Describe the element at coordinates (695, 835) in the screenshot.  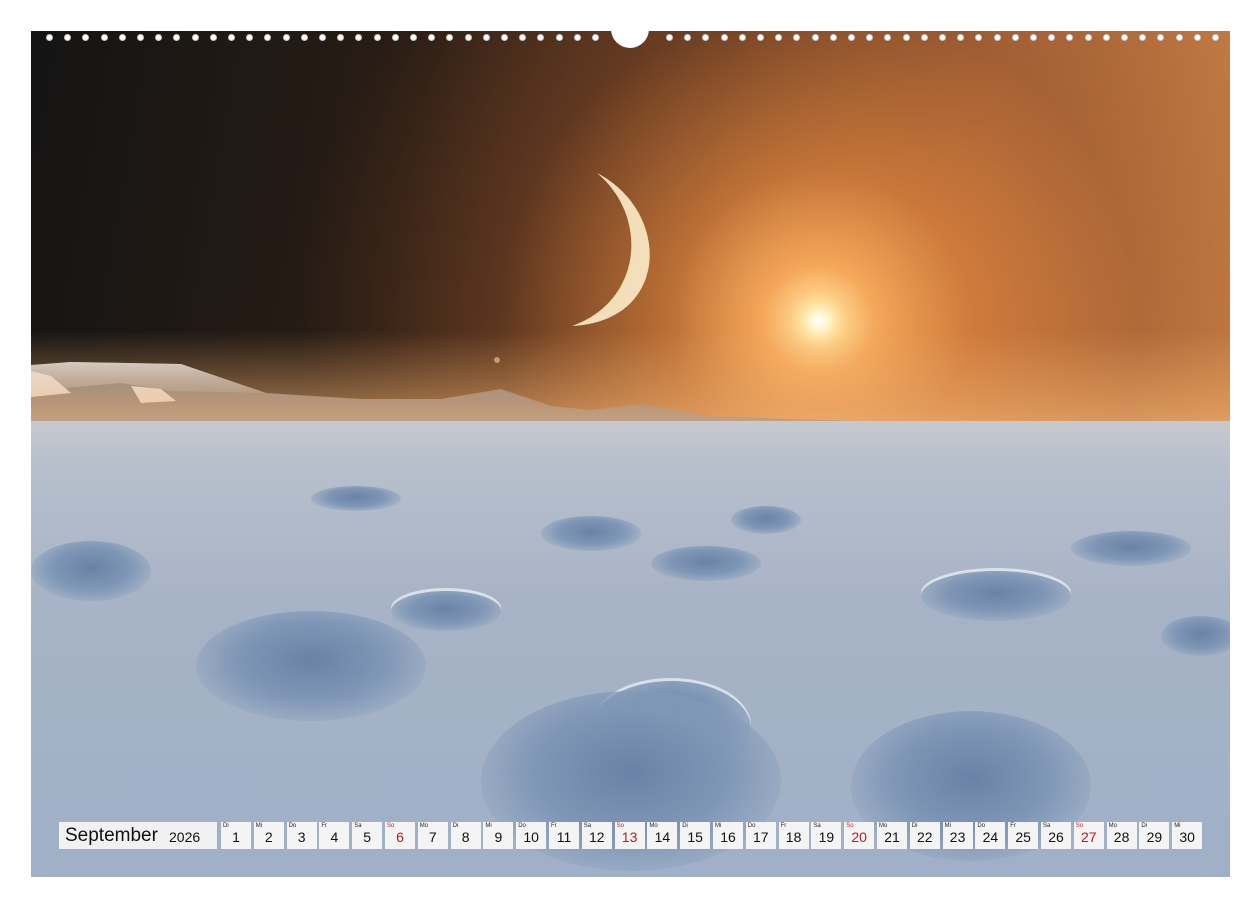
I see `day-cell: Di 15` at that location.